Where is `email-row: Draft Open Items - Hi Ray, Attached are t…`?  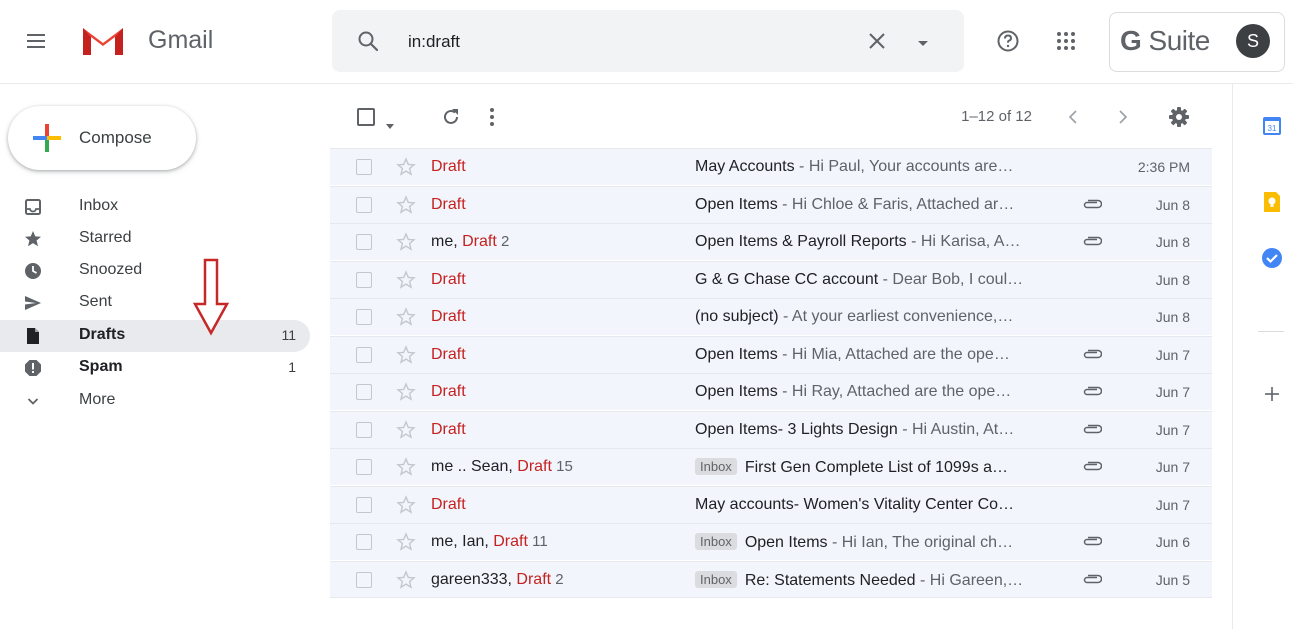
email-row: Draft Open Items - Hi Ray, Attached are t… is located at coordinates (771, 391).